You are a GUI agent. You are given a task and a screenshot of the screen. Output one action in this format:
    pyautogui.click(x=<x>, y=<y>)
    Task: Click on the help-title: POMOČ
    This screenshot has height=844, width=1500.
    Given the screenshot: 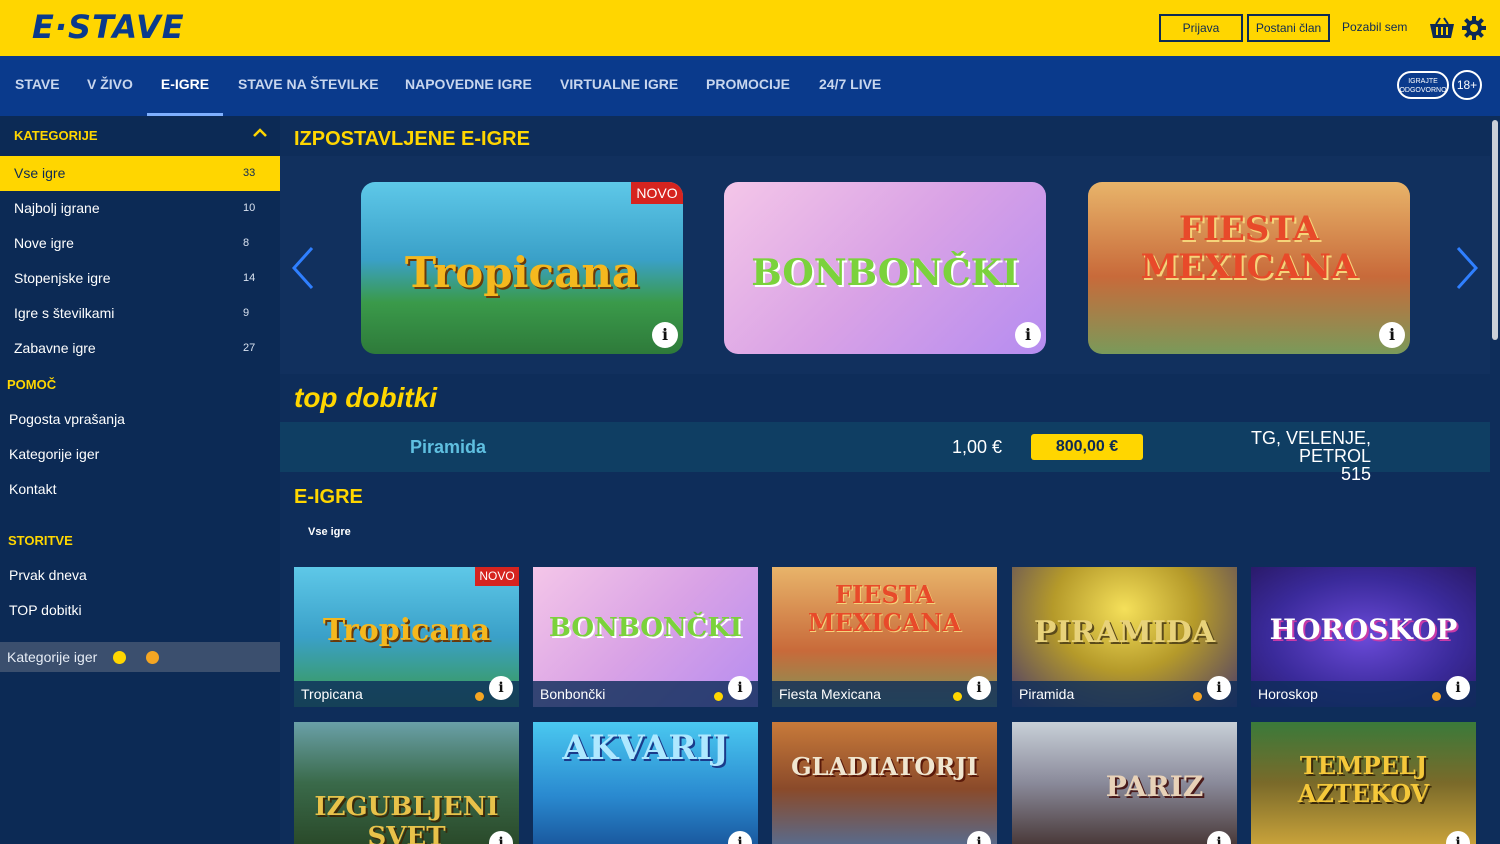 What is the action you would take?
    pyautogui.click(x=32, y=384)
    